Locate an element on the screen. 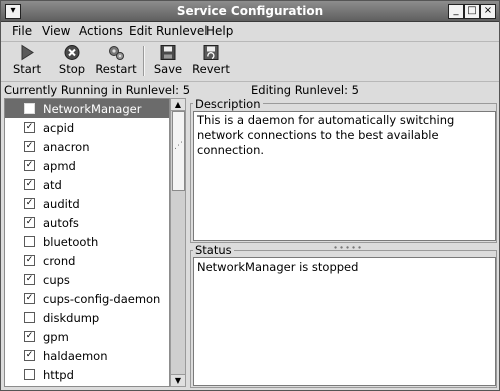 This screenshot has height=391, width=500. service-row: diskdump is located at coordinates (87, 317).